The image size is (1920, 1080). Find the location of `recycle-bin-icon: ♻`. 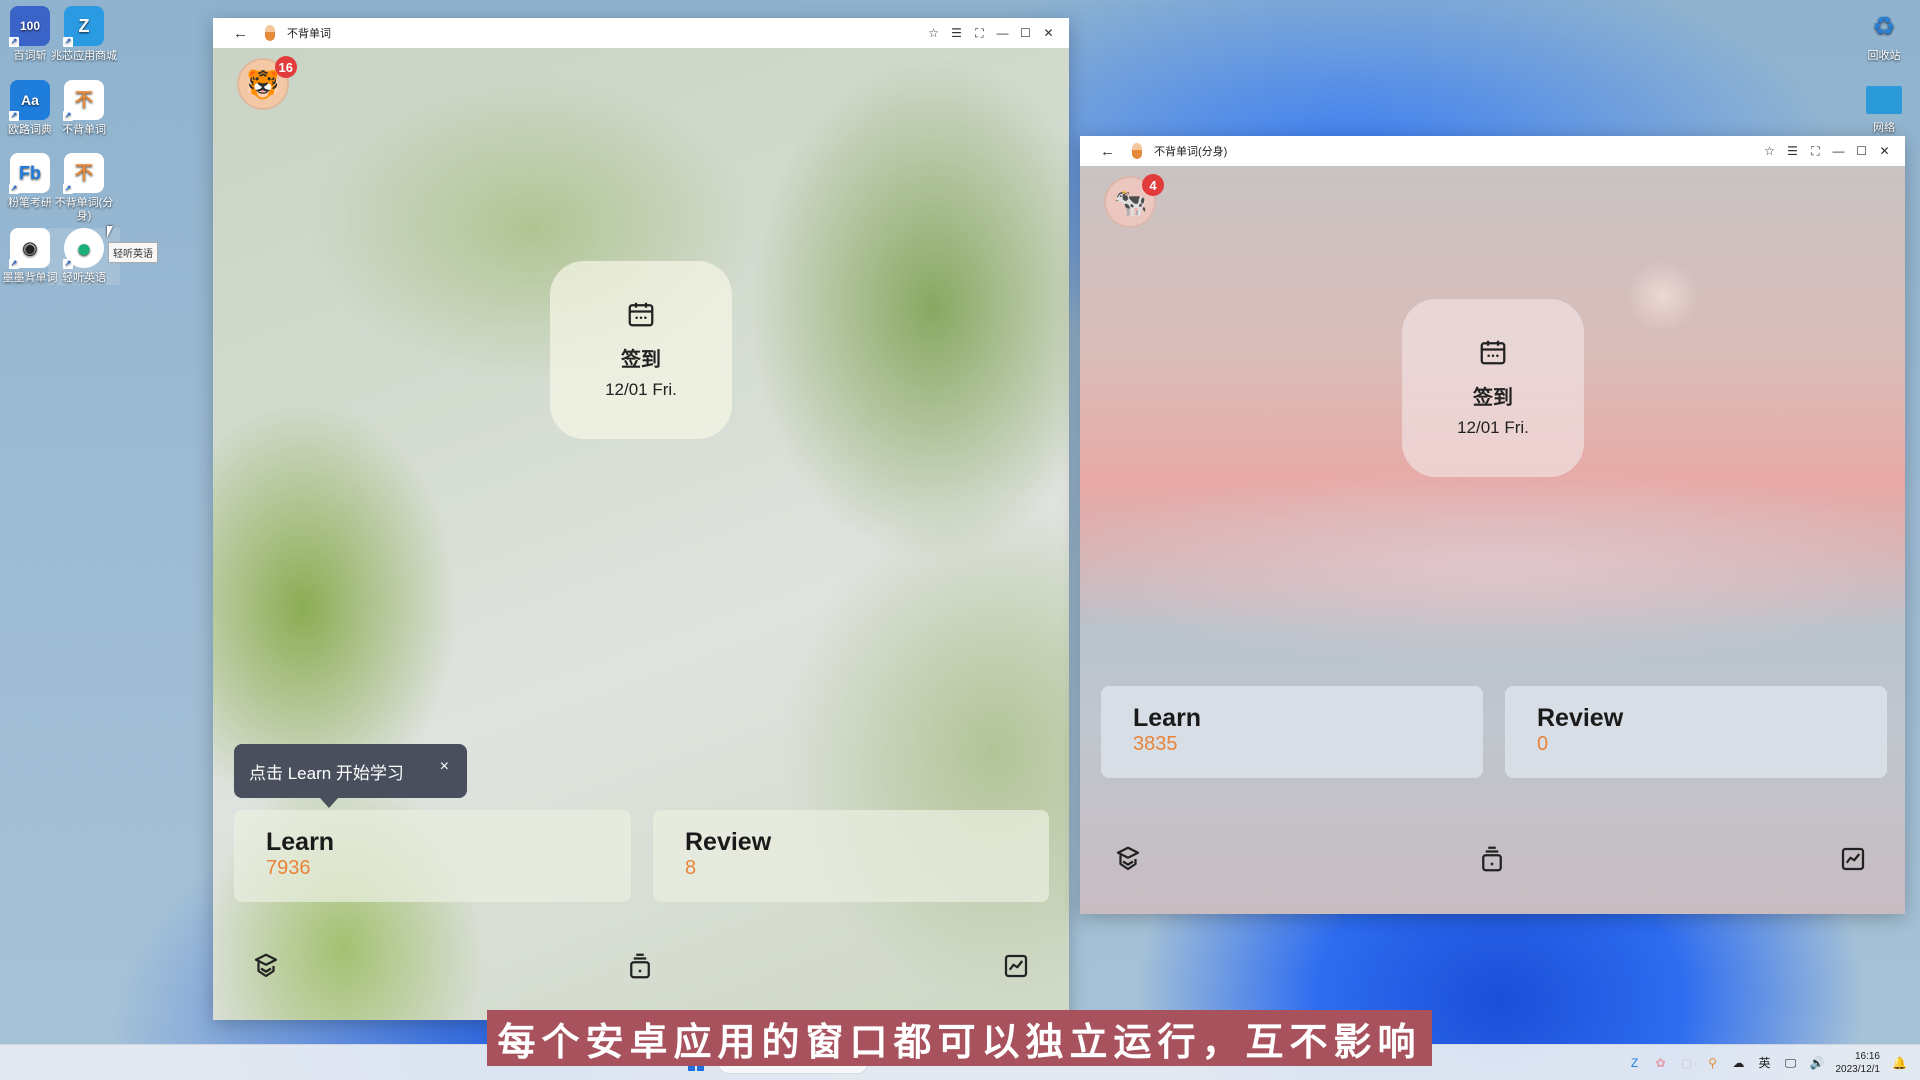

recycle-bin-icon: ♻ is located at coordinates (1884, 25).